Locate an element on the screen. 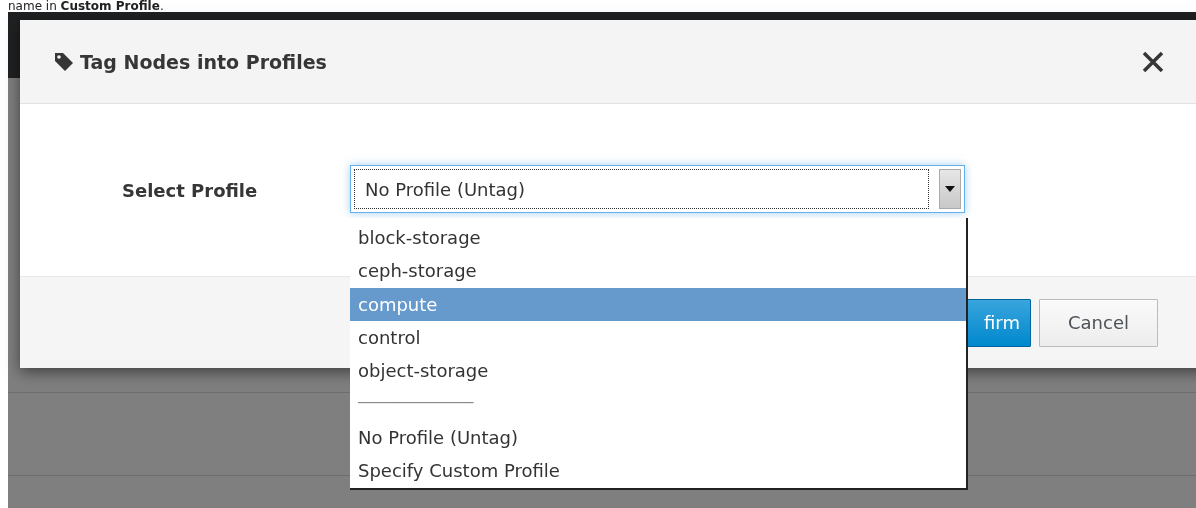 The image size is (1196, 508). caret-icon is located at coordinates (950, 189).